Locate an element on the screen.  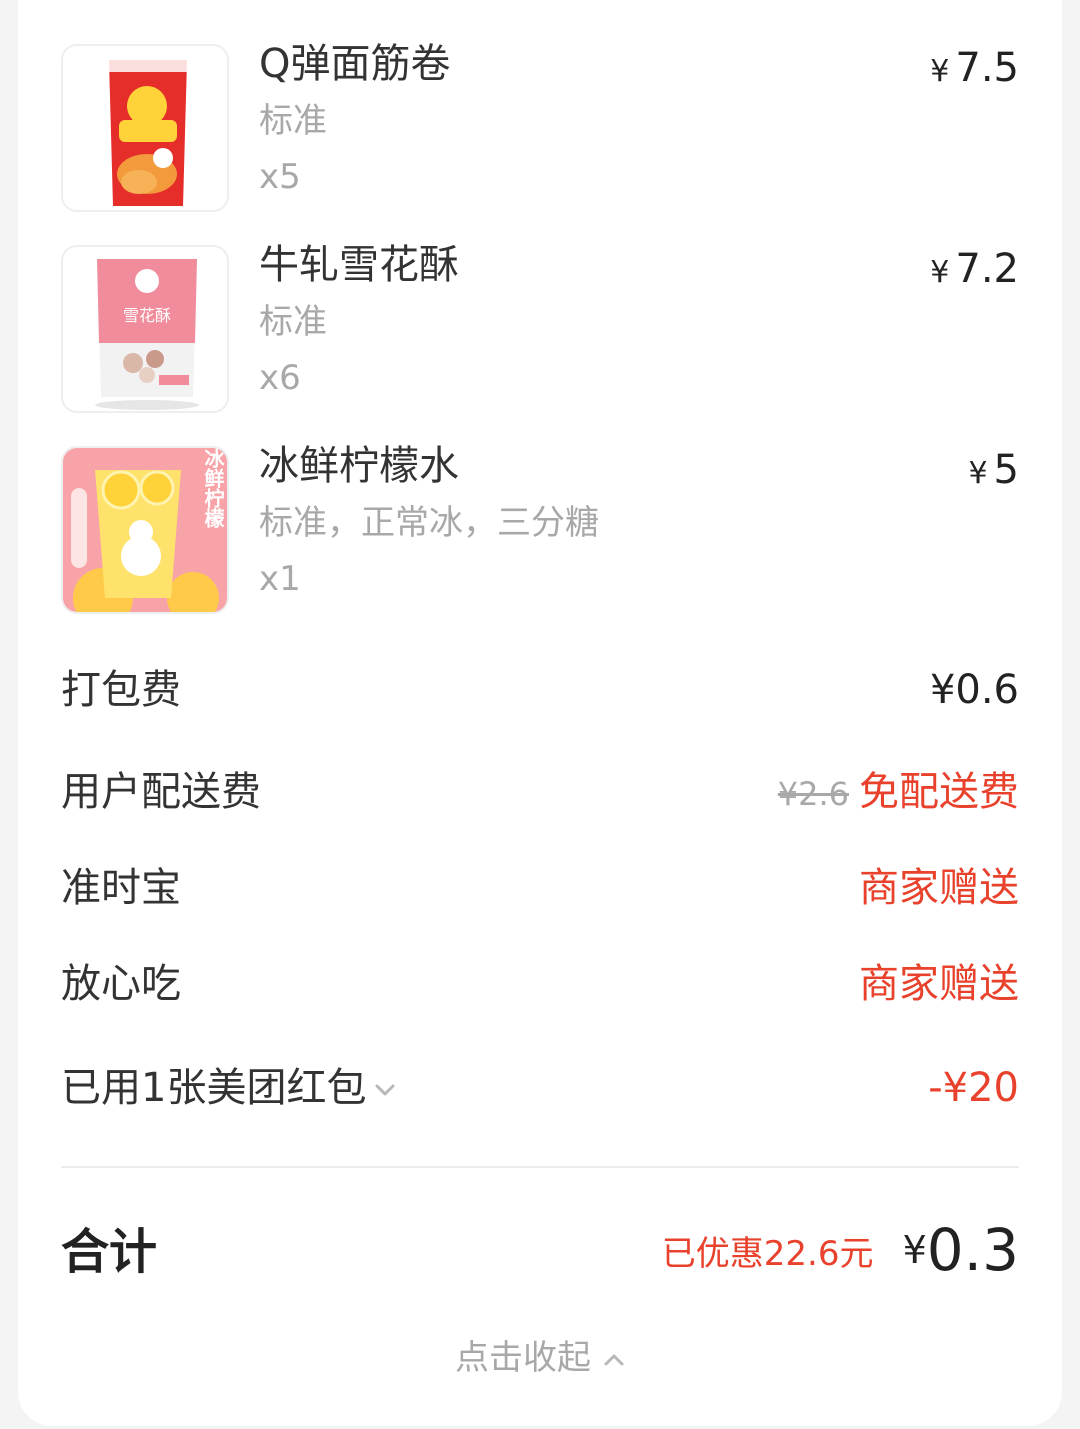
total-currency-symbol: ¥ is located at coordinates (914, 1250).